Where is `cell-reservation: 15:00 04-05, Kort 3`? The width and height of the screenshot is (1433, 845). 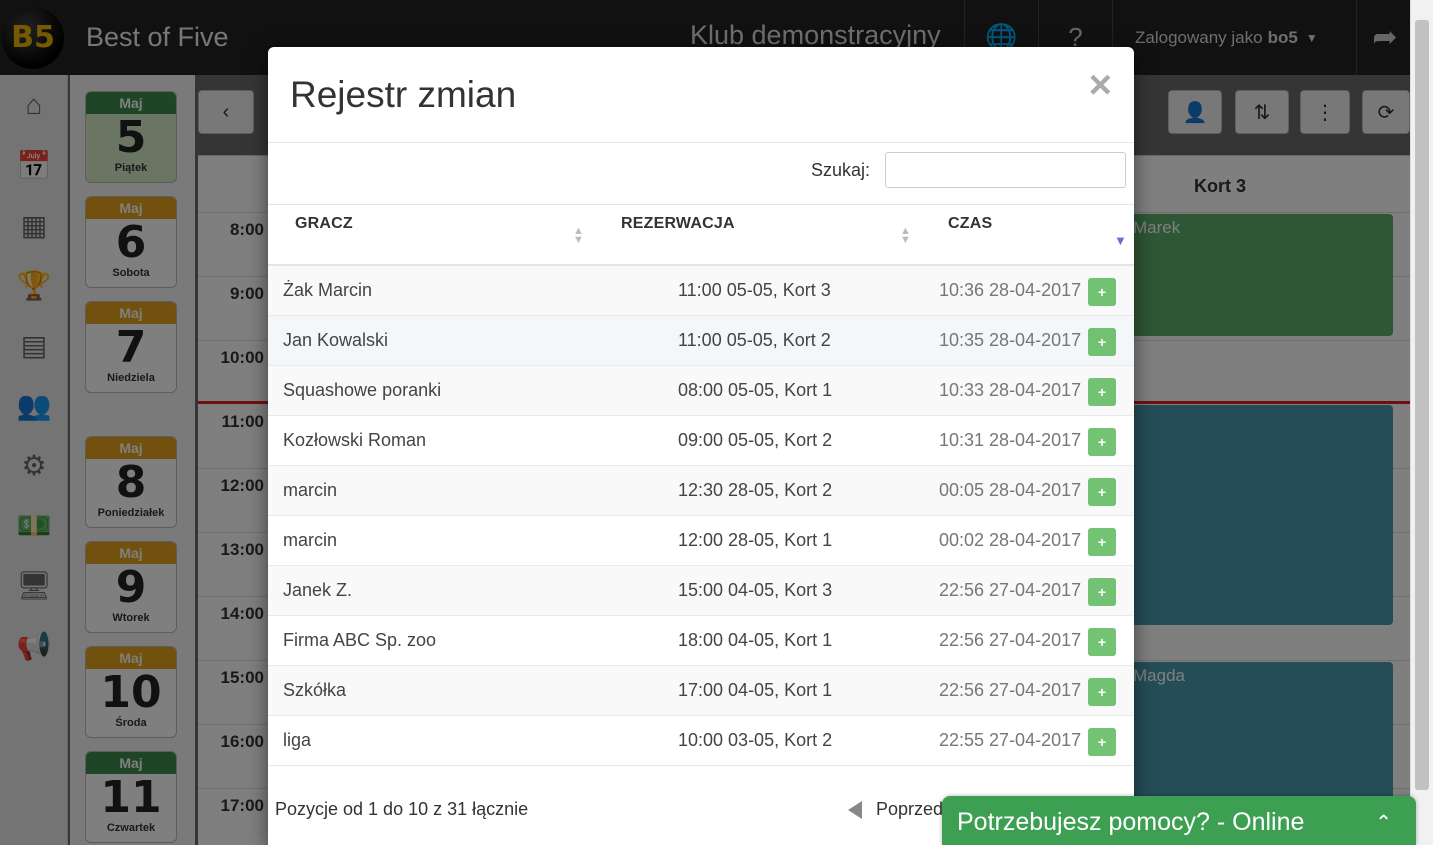
cell-reservation: 15:00 04-05, Kort 3 is located at coordinates (755, 590).